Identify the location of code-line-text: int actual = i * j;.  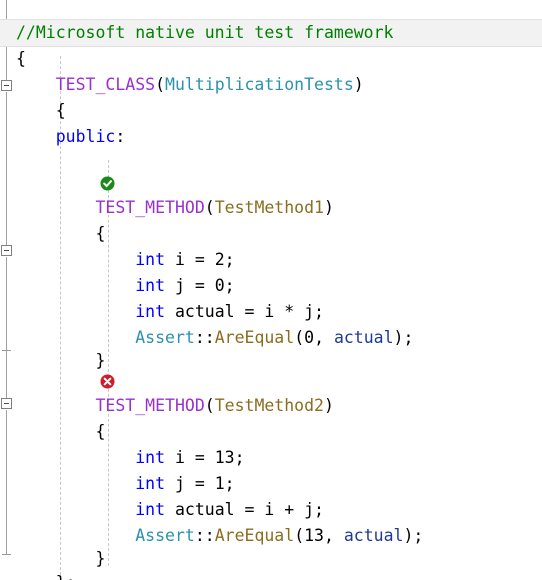
(170, 311).